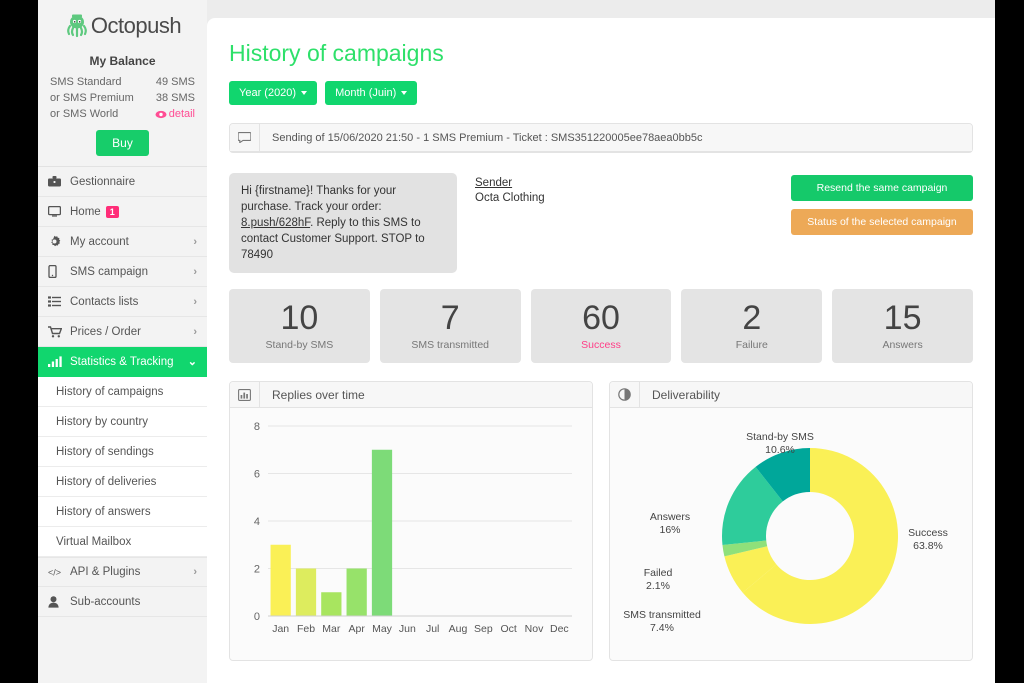  What do you see at coordinates (112, 211) in the screenshot?
I see `home-badge: 1` at bounding box center [112, 211].